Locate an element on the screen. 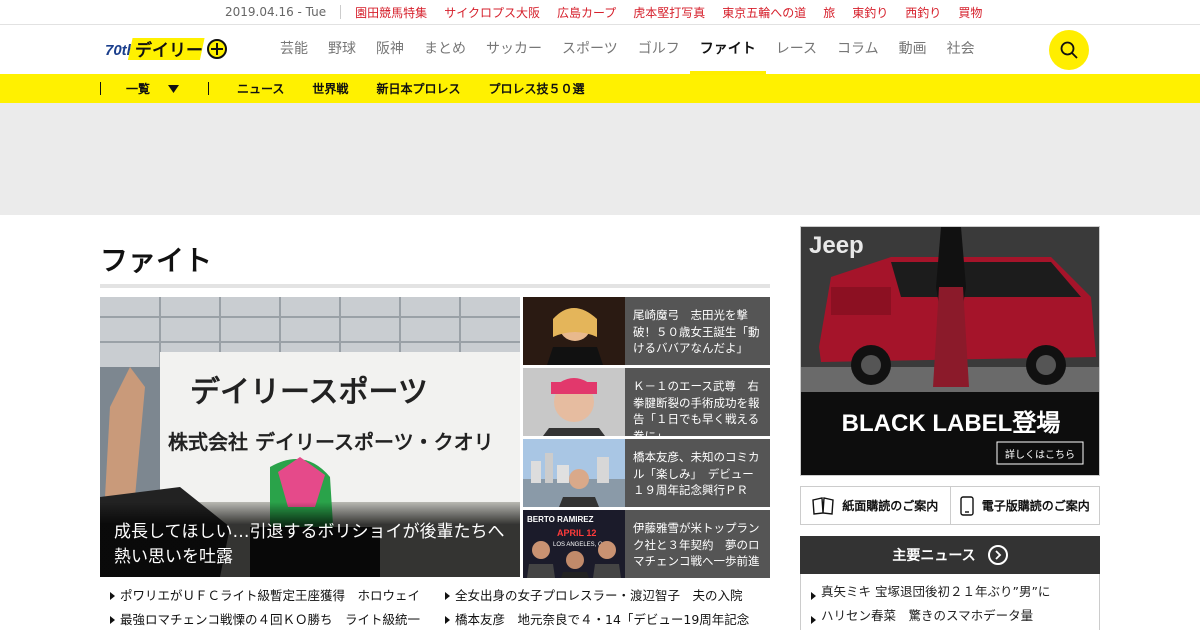  side-article: 尾崎魔弓 志田光を撃破！５０歳女王誕生「動けるババアなんだよ」 is located at coordinates (646, 331).